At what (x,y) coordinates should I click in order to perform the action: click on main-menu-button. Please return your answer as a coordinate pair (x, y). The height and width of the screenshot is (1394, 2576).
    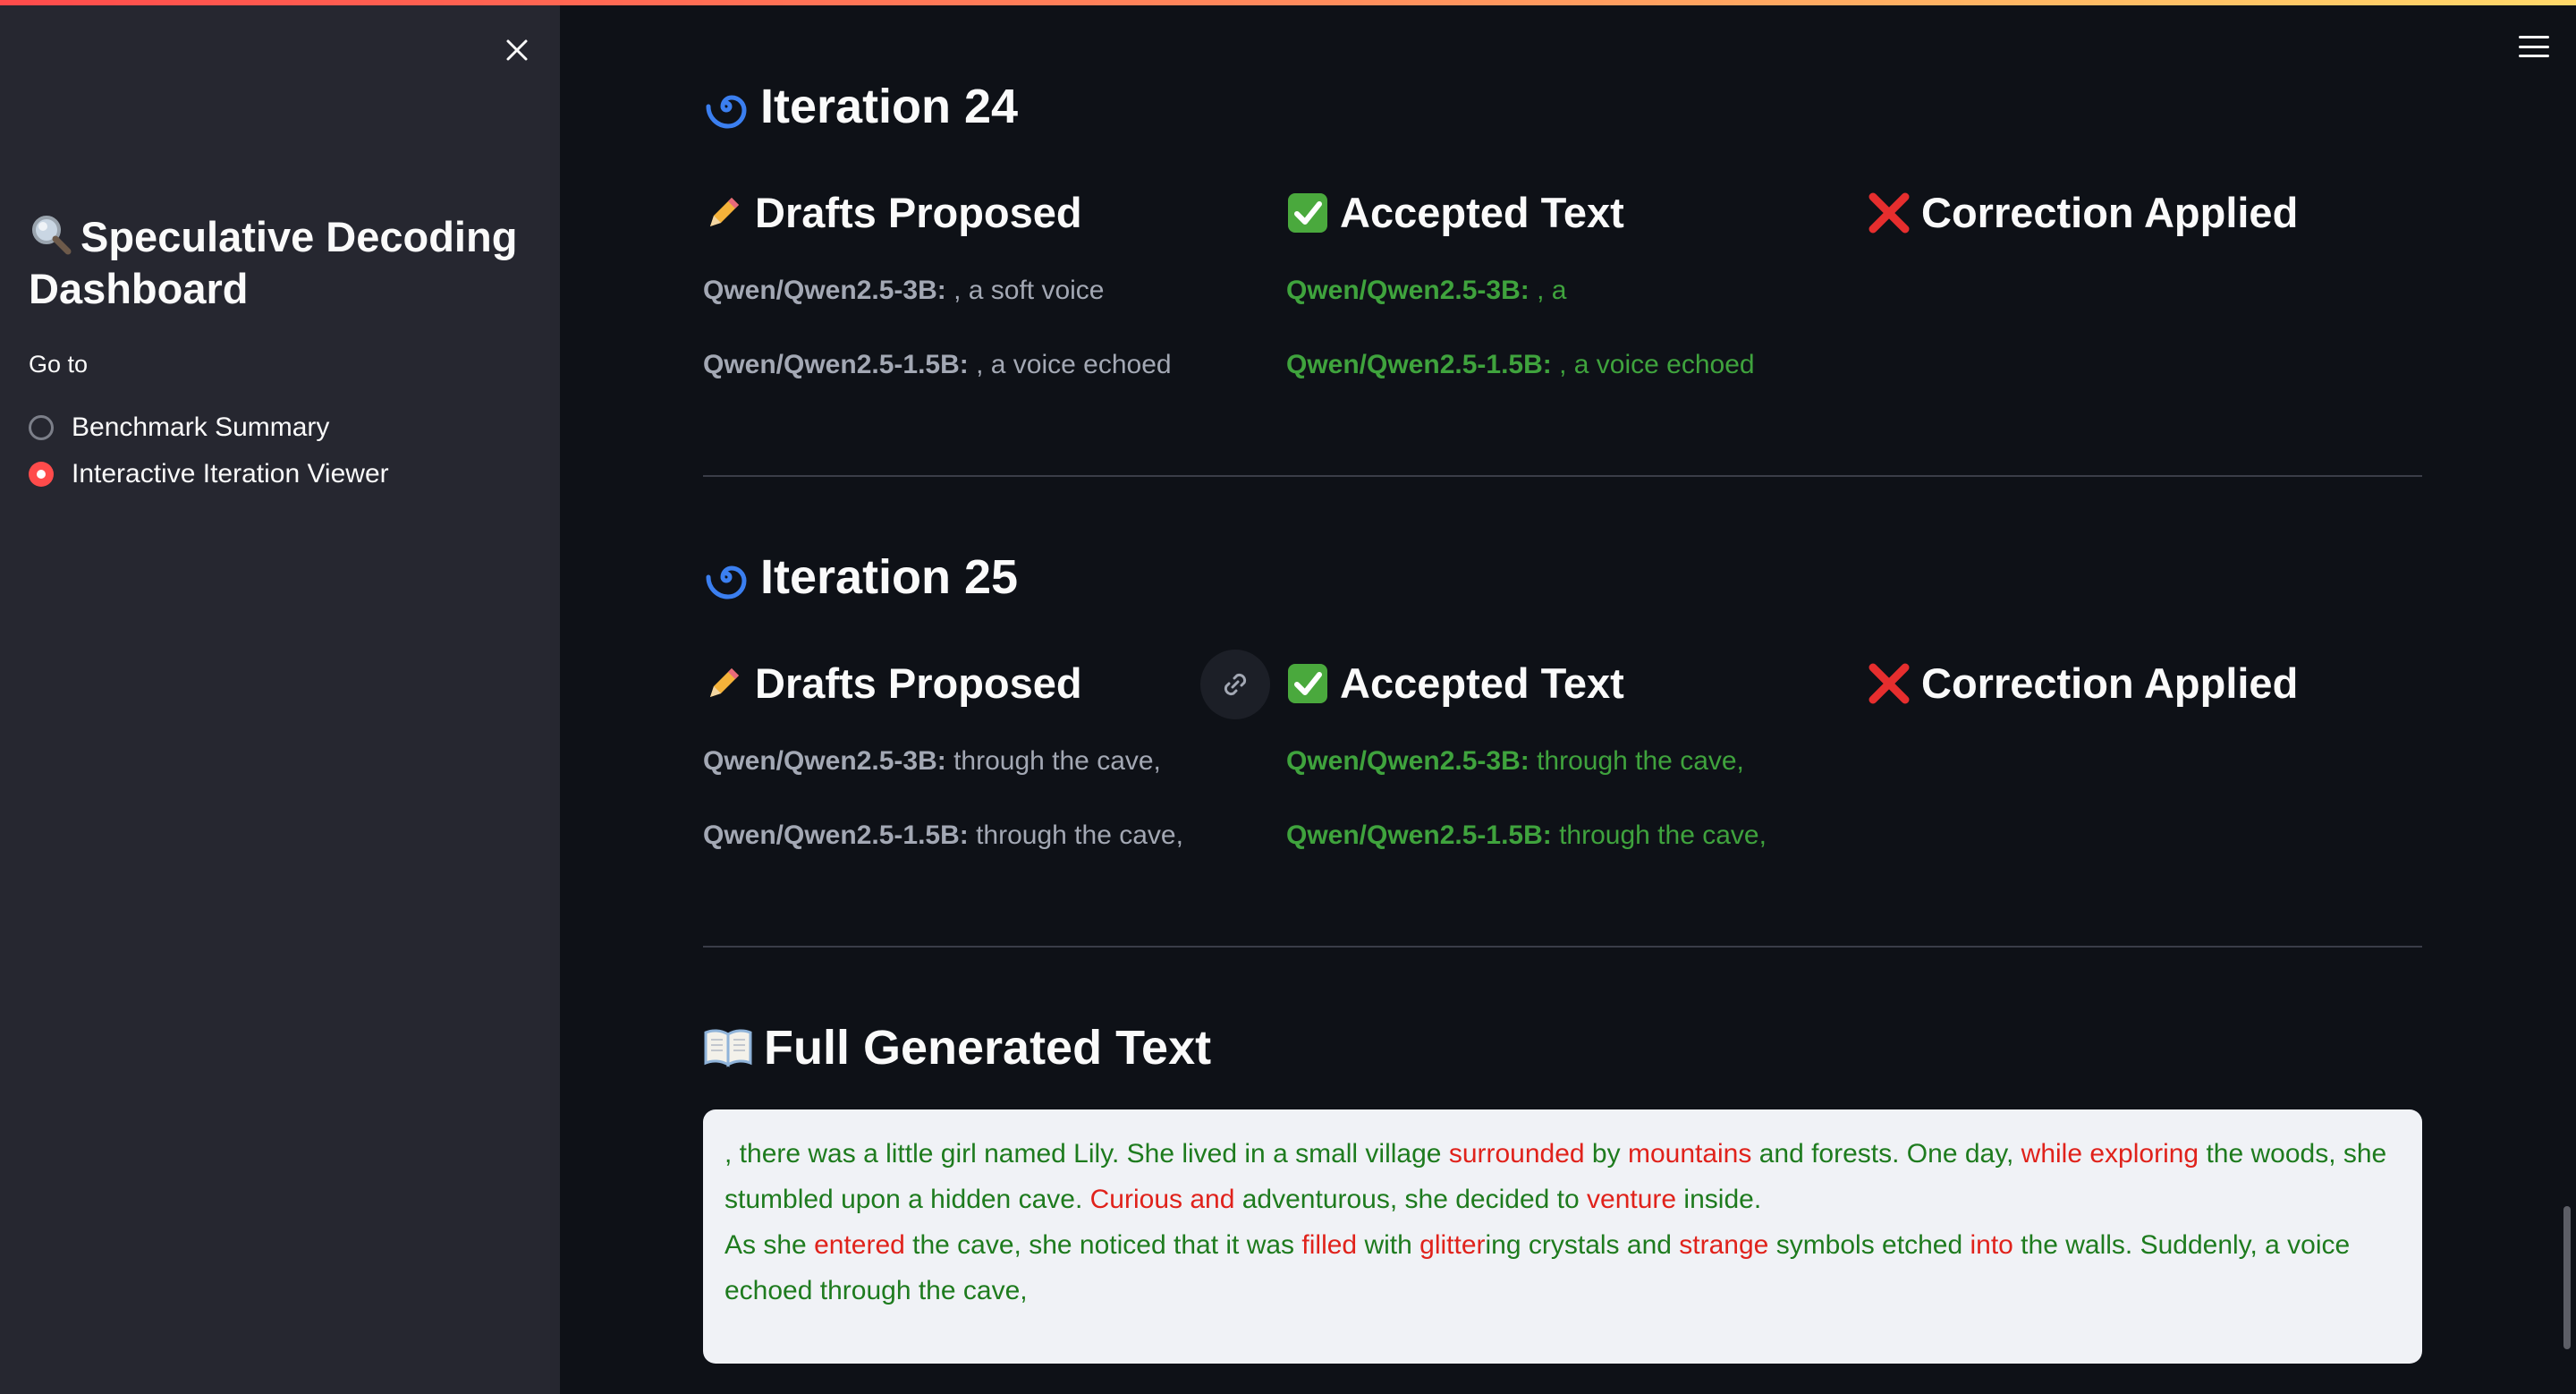
    Looking at the image, I should click on (2534, 46).